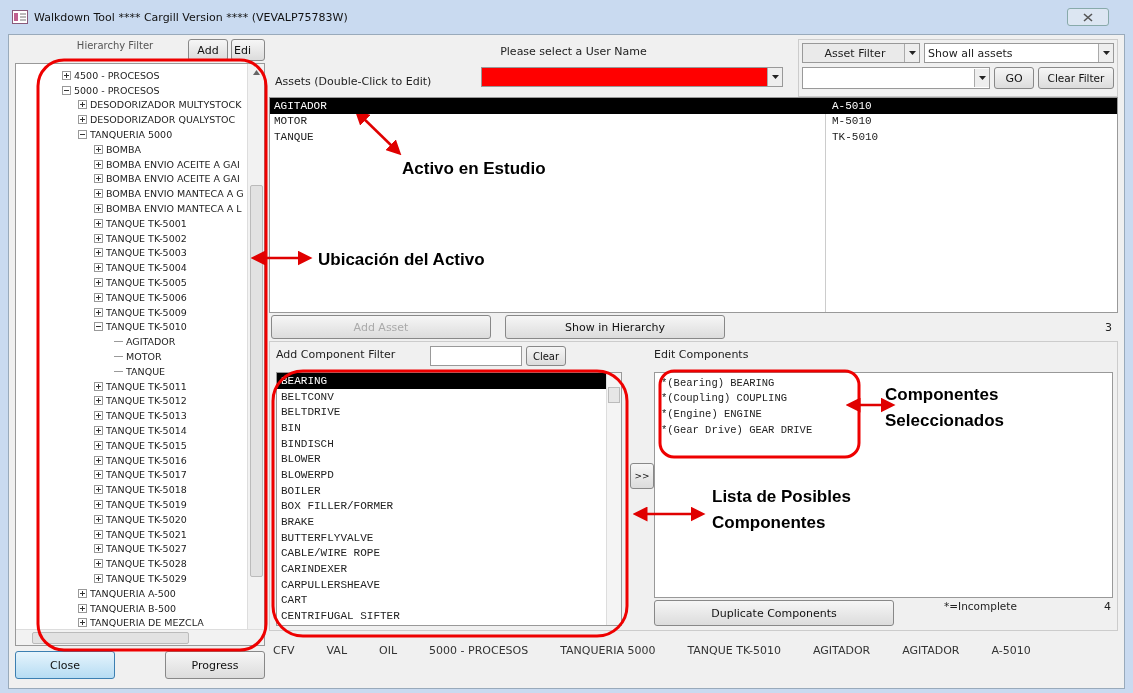  What do you see at coordinates (117, 90) in the screenshot?
I see `tree-item: 5000 - PROCESOS` at bounding box center [117, 90].